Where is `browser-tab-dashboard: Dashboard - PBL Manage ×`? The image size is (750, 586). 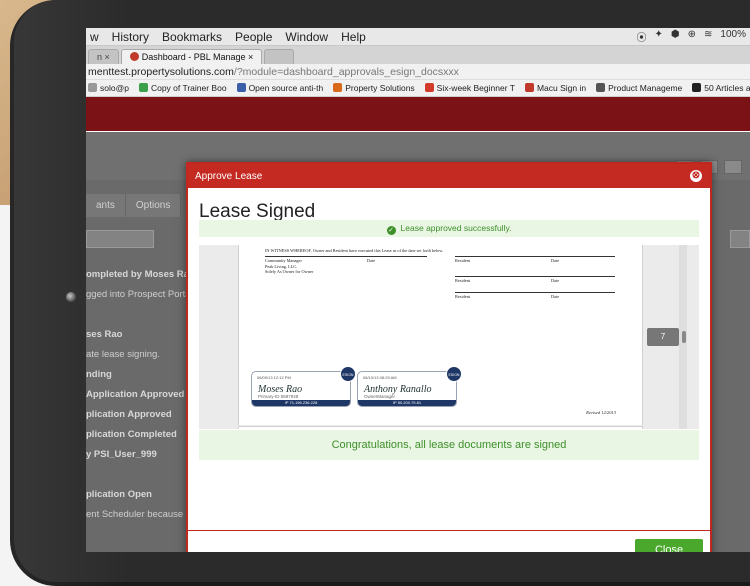 browser-tab-dashboard: Dashboard - PBL Manage × is located at coordinates (191, 56).